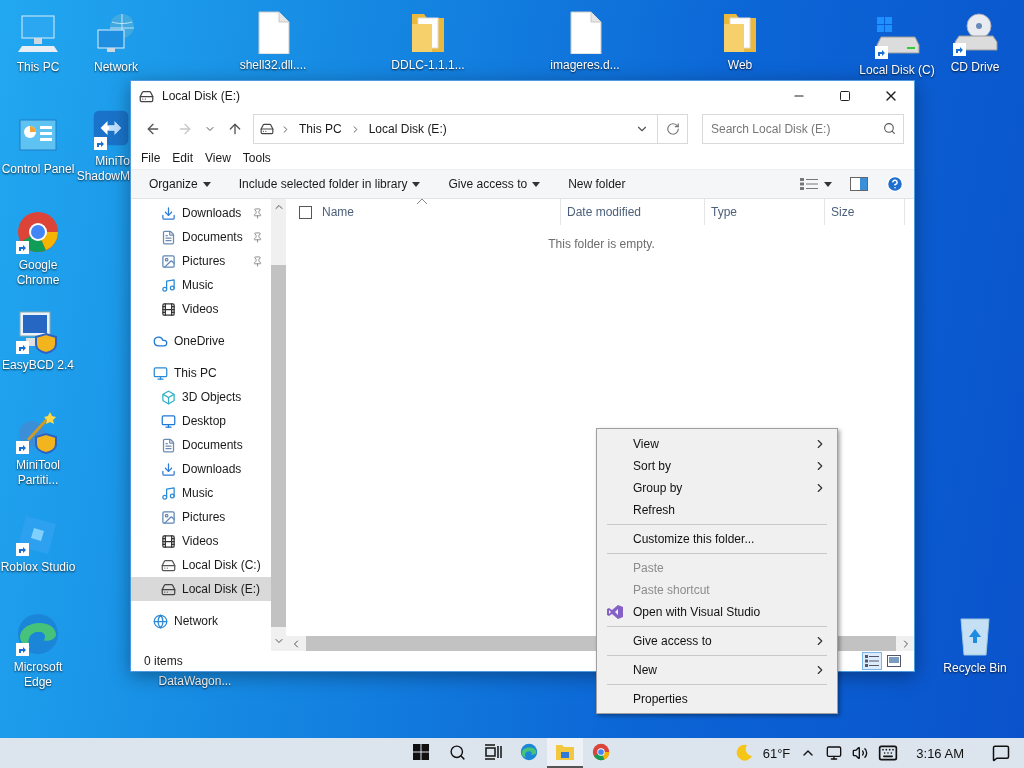  I want to click on window-title: Local Disk (E:), so click(202, 96).